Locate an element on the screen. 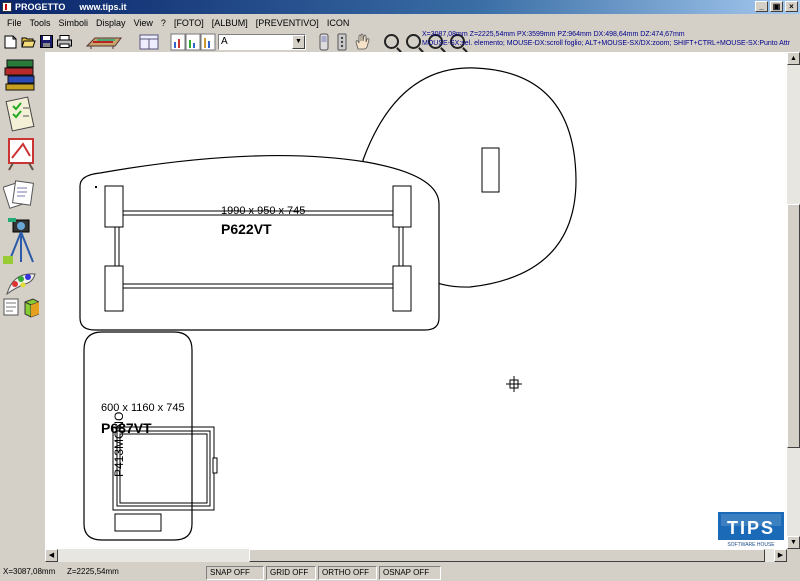  maximize-button: ▣ is located at coordinates (776, 6).